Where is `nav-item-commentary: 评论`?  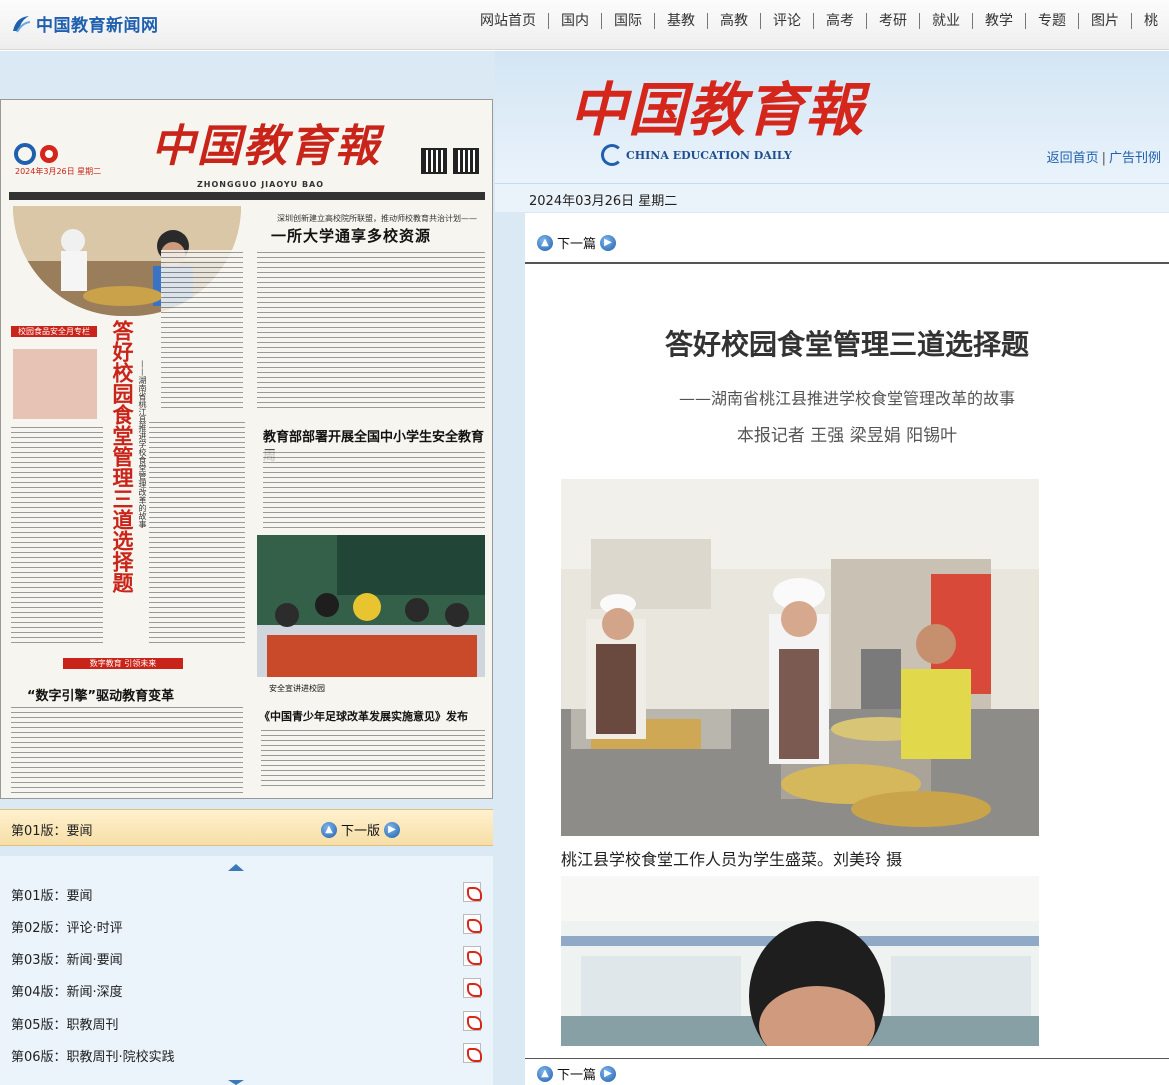
nav-item-commentary: 评论 is located at coordinates (786, 21).